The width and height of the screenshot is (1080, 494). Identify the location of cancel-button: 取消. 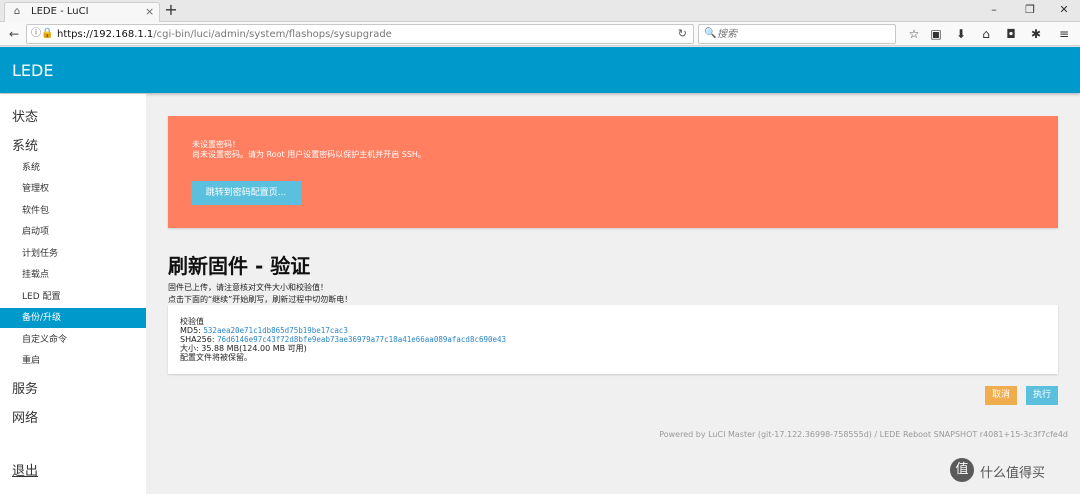
(1001, 395).